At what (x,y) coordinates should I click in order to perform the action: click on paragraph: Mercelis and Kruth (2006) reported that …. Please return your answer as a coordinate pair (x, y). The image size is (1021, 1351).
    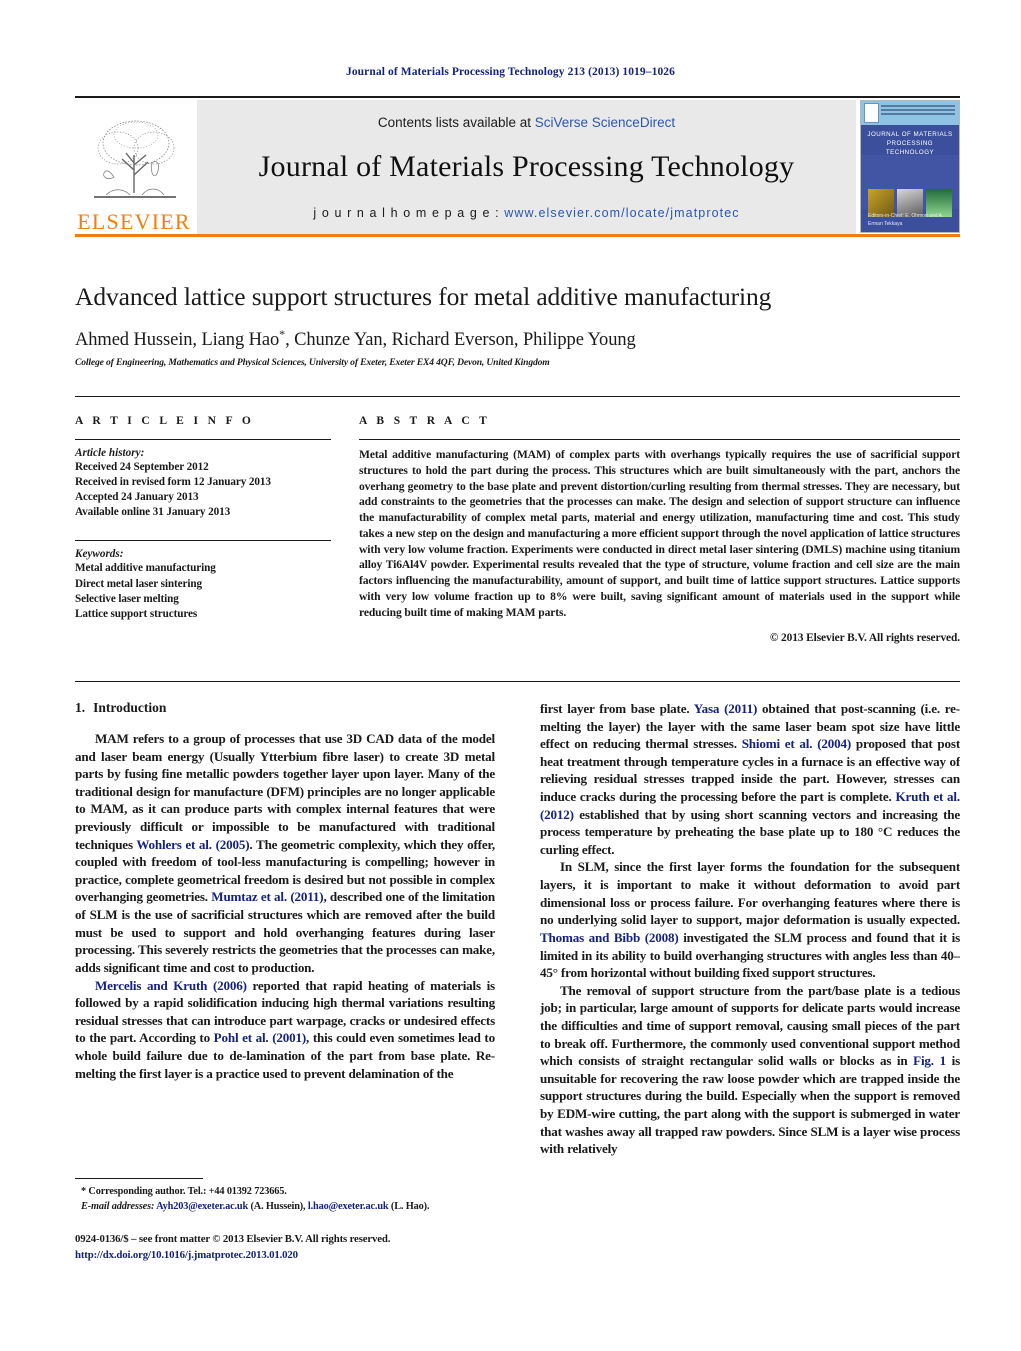
    Looking at the image, I should click on (285, 1030).